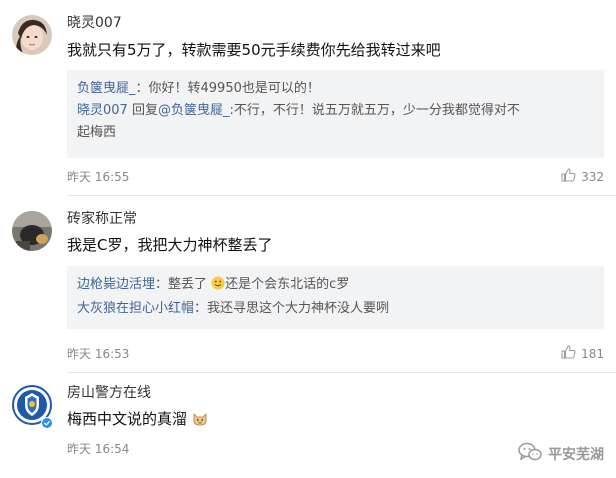 The width and height of the screenshot is (616, 478). What do you see at coordinates (116, 284) in the screenshot?
I see `reply-username: 边枪毙边活埋` at bounding box center [116, 284].